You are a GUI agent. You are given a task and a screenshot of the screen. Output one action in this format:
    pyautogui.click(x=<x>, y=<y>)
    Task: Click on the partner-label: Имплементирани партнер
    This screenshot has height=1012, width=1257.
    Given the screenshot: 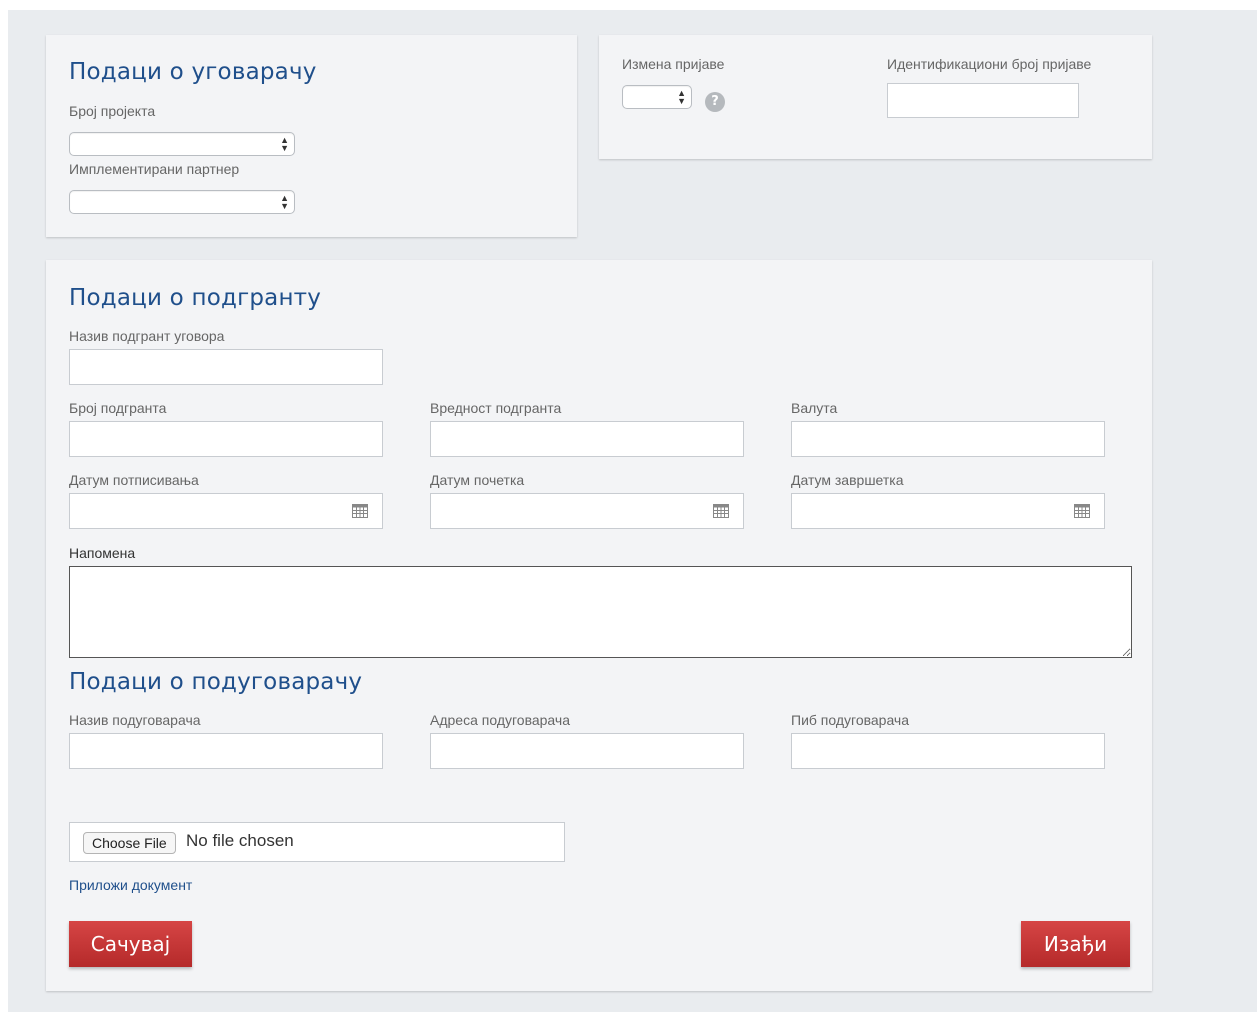 What is the action you would take?
    pyautogui.click(x=154, y=169)
    